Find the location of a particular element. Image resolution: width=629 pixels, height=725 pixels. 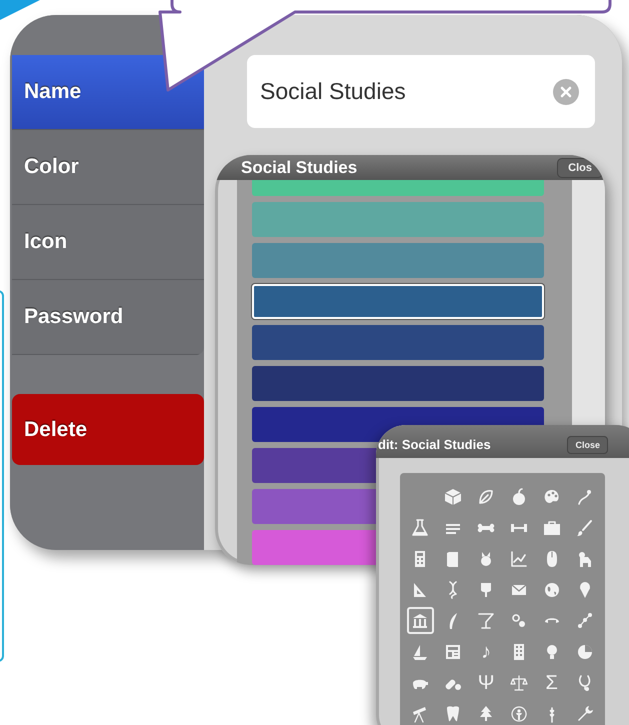

delete-button: Delete is located at coordinates (108, 429).